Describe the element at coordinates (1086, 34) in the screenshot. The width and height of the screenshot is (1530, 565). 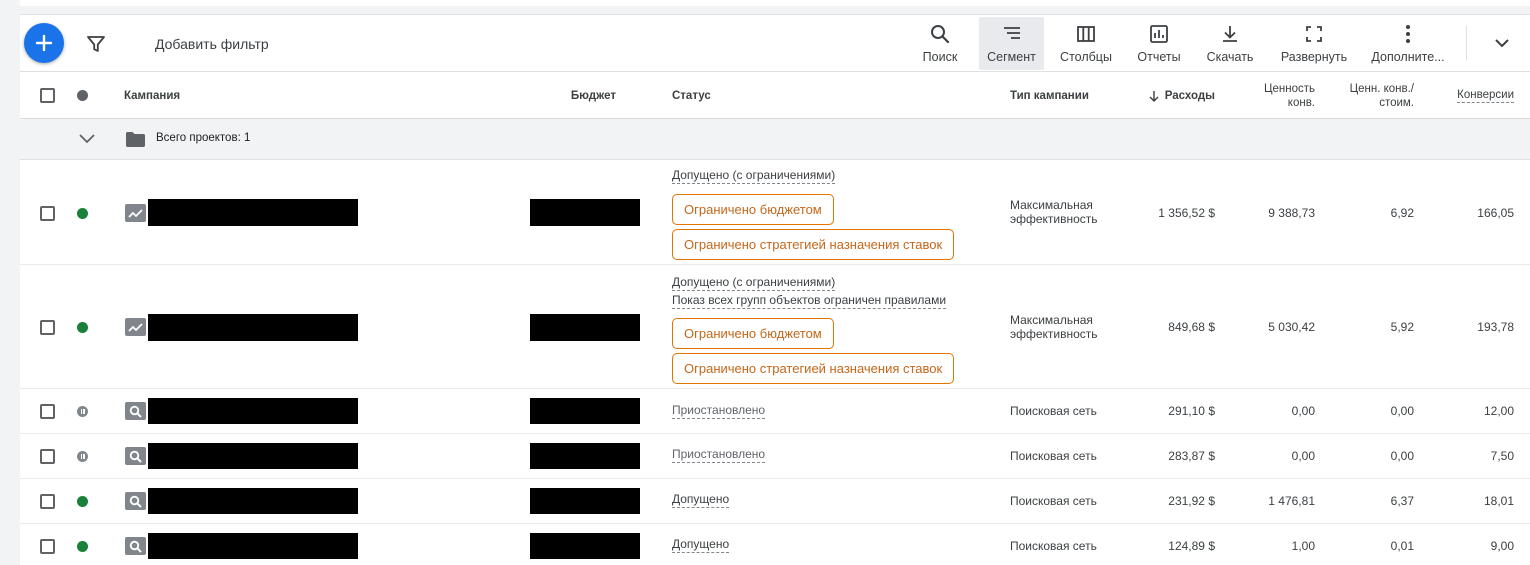
I see `columns-icon` at that location.